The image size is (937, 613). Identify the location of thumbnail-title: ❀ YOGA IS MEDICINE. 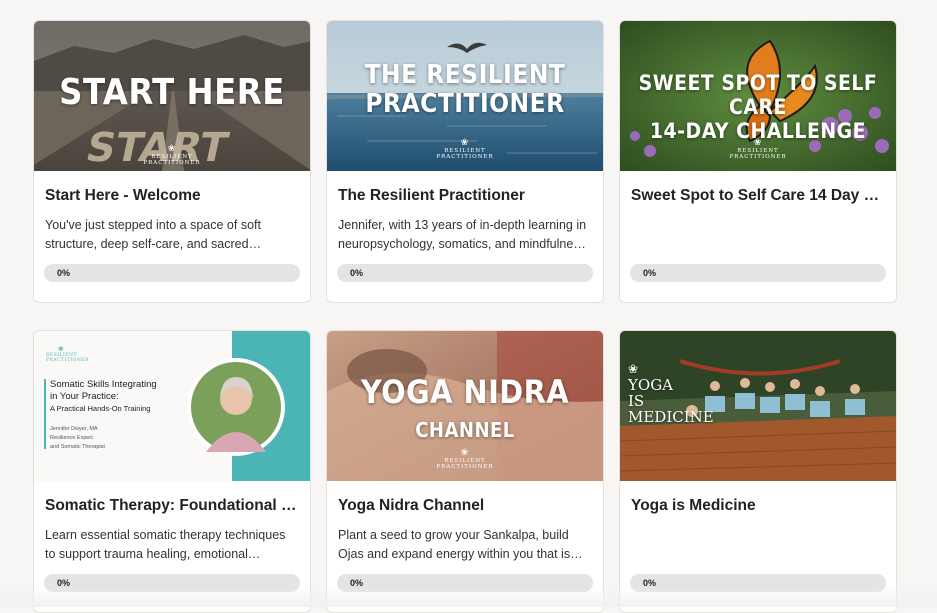
(671, 394).